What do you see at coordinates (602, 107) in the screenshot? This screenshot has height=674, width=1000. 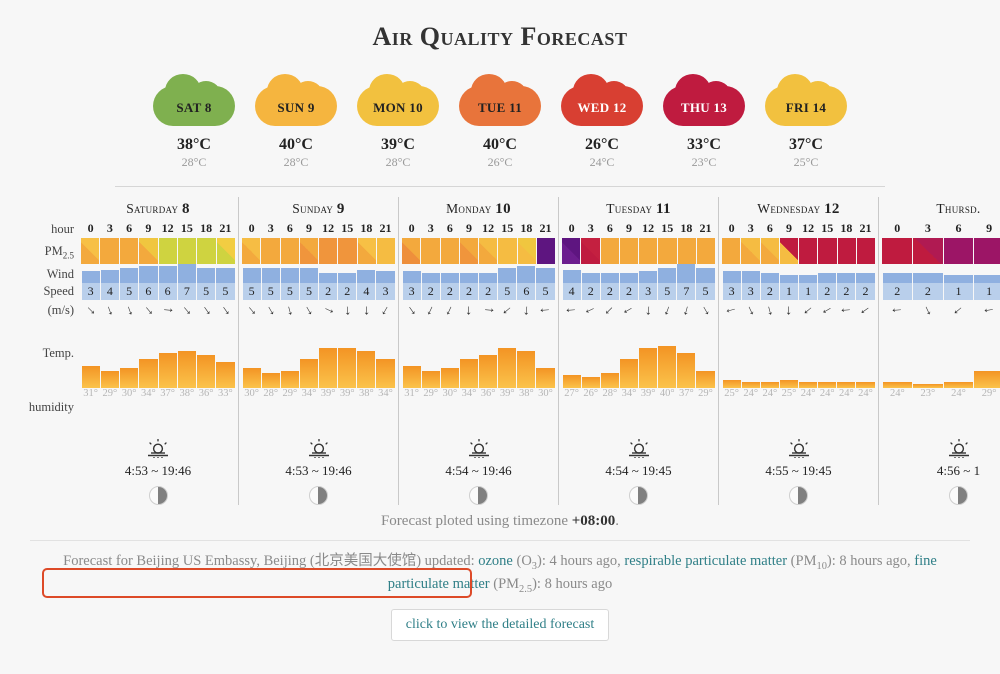 I see `day-label: WED 12` at bounding box center [602, 107].